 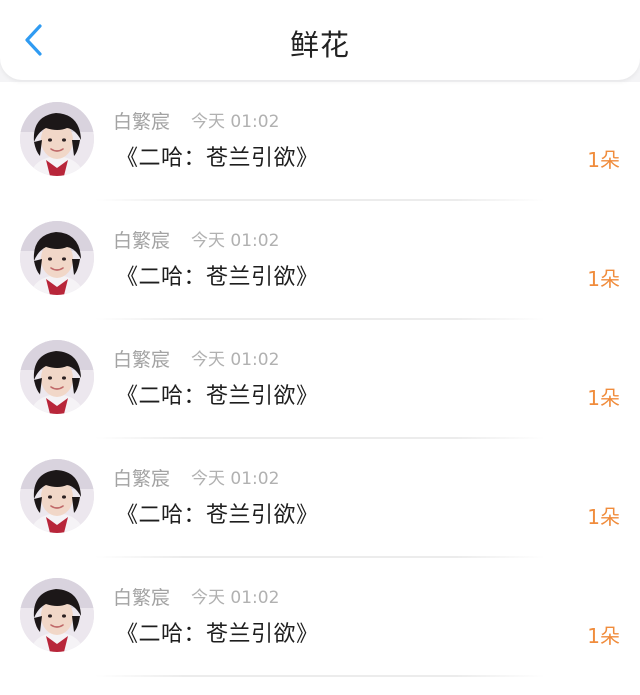 I want to click on row-divider, so click(x=320, y=676).